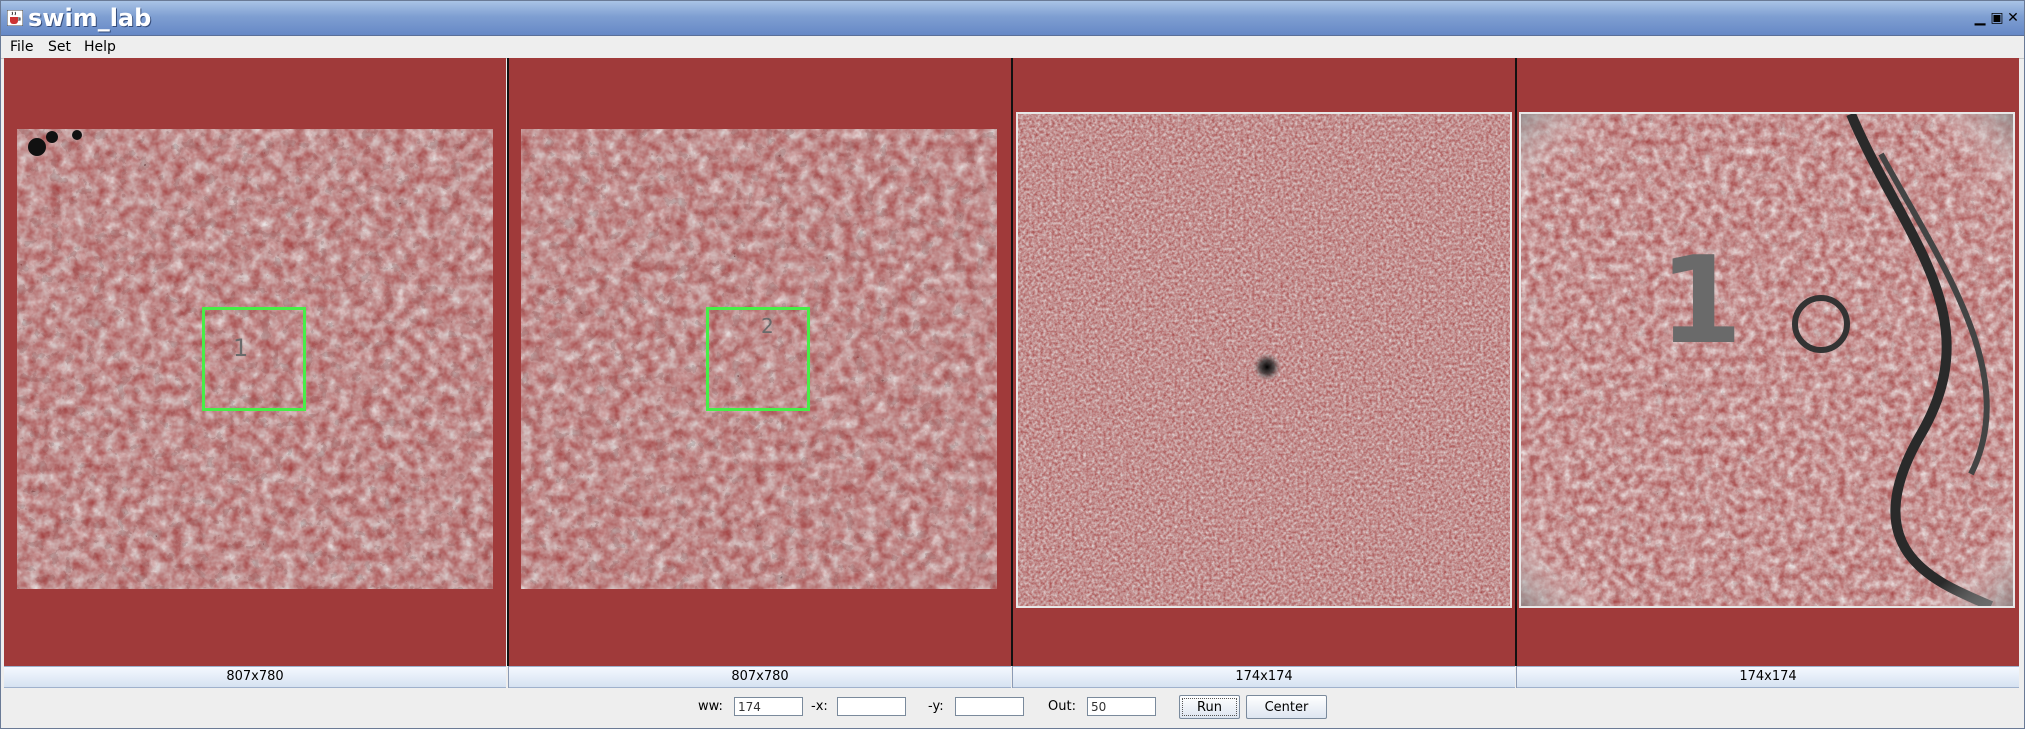 This screenshot has height=729, width=2025. What do you see at coordinates (871, 706) in the screenshot?
I see `x-field` at bounding box center [871, 706].